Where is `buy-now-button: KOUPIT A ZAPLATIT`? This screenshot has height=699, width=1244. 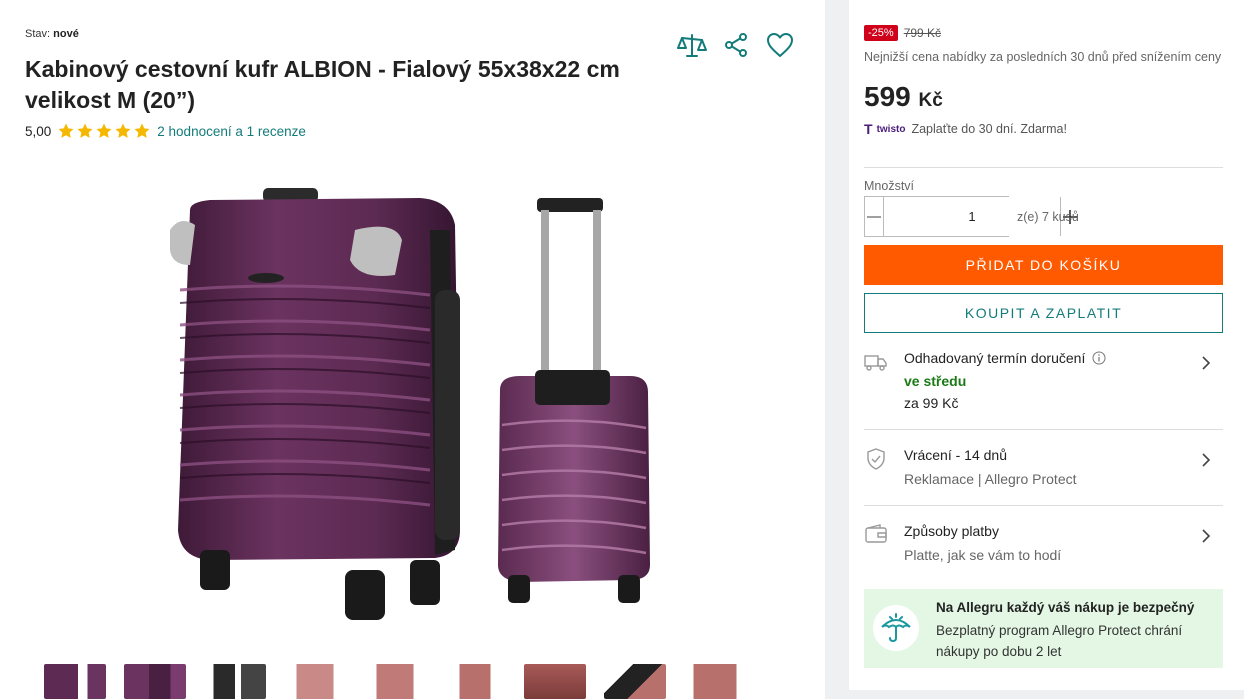
buy-now-button: KOUPIT A ZAPLATIT is located at coordinates (1043, 313).